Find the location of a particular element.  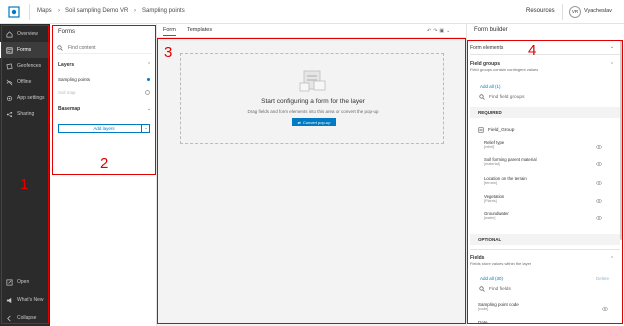

layers-heading: Layers is located at coordinates (66, 65).